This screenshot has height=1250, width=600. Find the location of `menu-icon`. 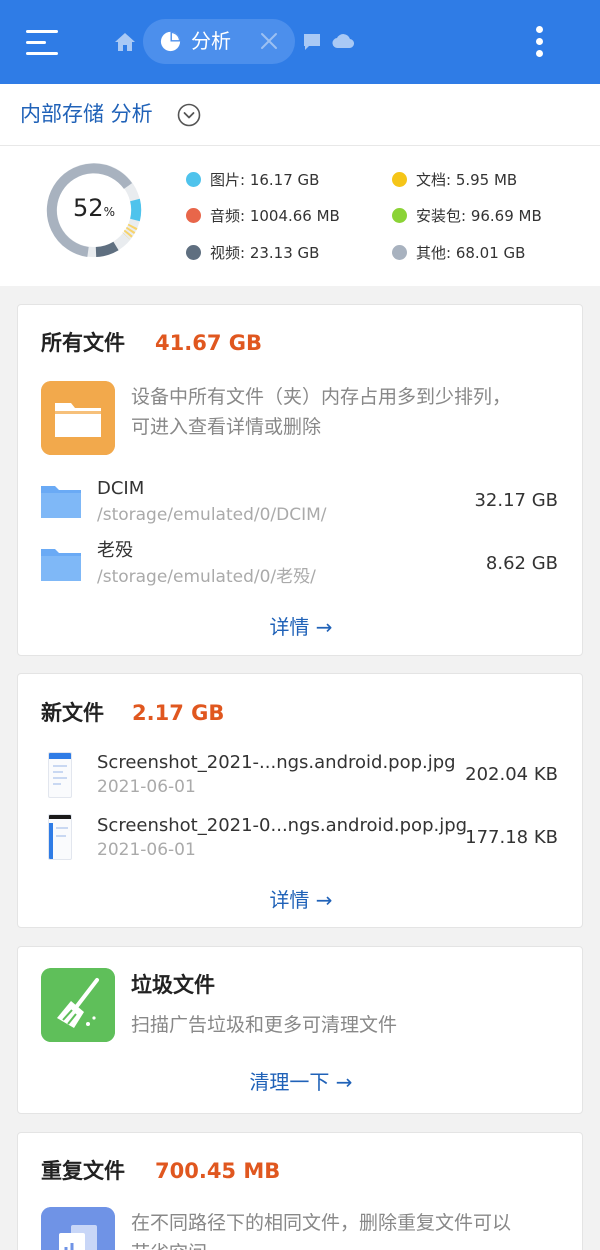

menu-icon is located at coordinates (43, 43).